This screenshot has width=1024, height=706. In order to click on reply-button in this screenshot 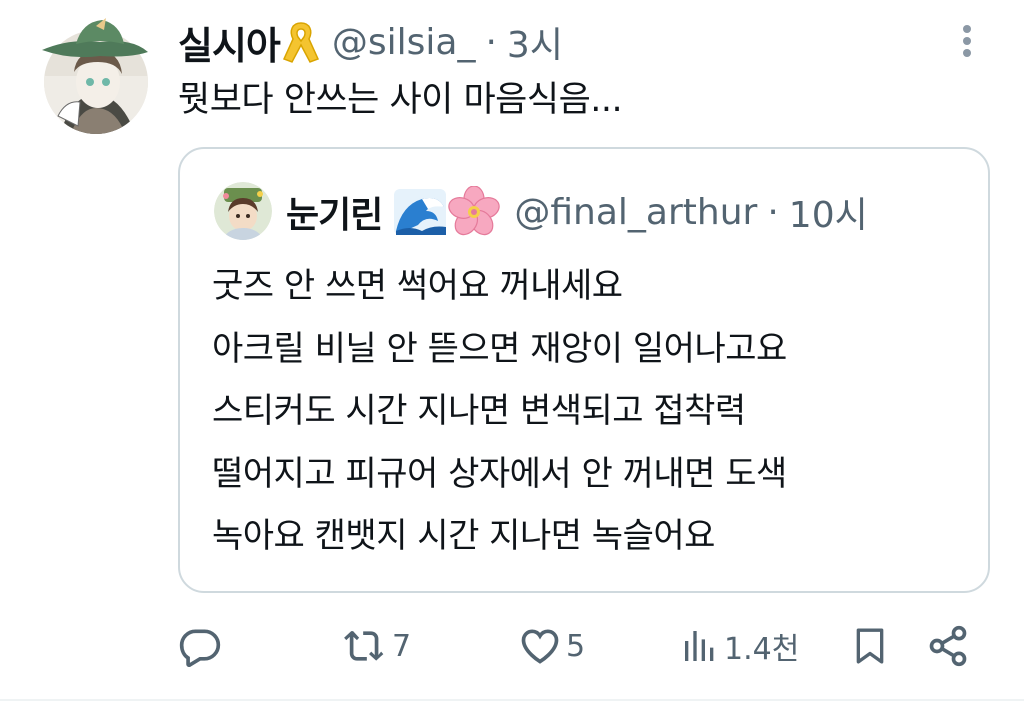, I will do `click(202, 646)`.